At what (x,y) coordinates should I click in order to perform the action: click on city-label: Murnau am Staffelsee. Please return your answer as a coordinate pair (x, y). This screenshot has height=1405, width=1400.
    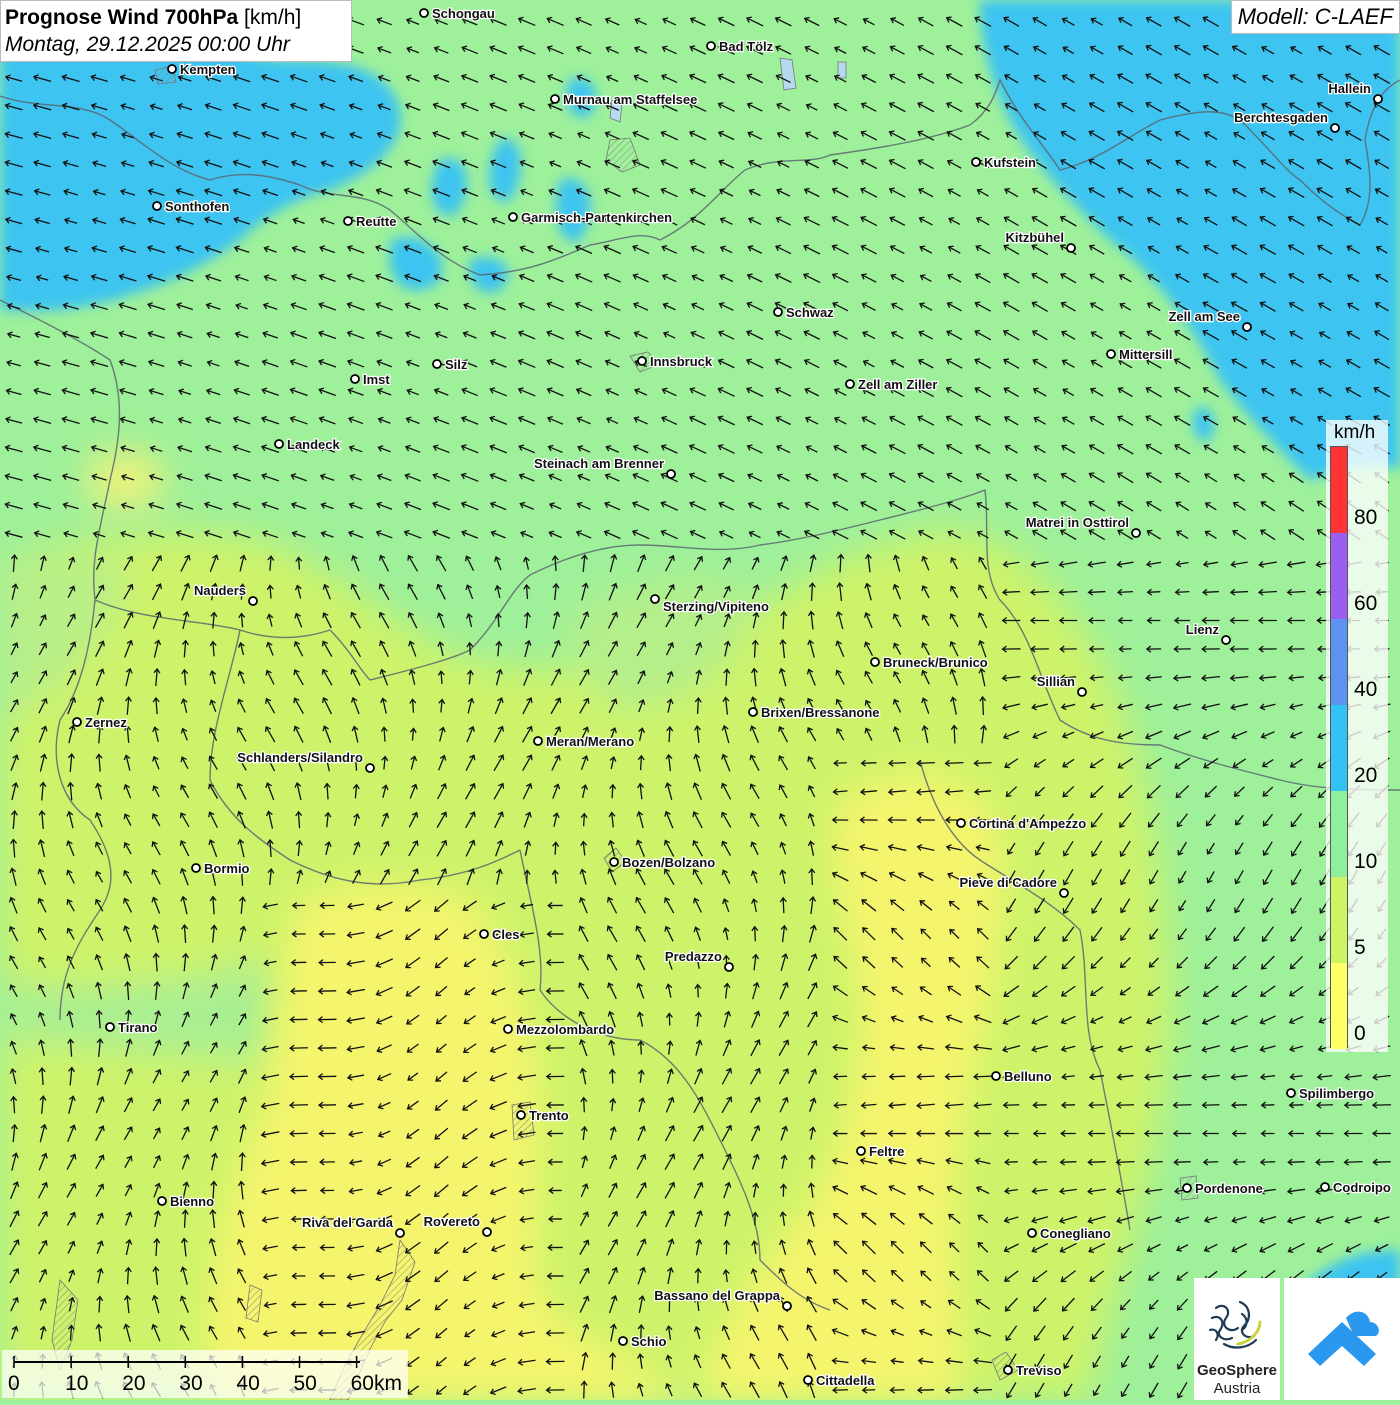
    Looking at the image, I should click on (630, 99).